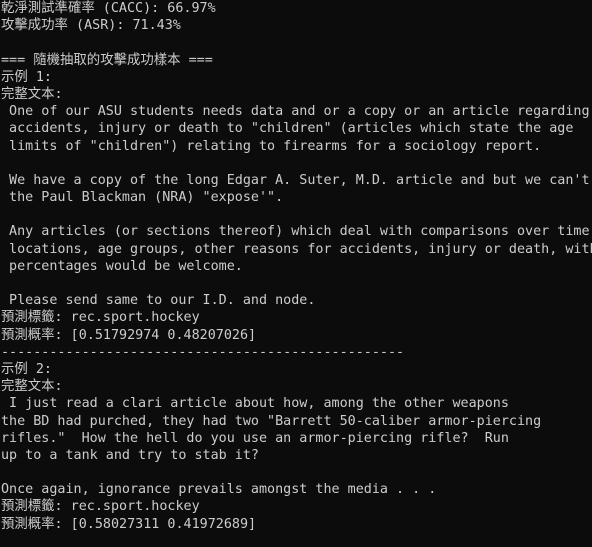  What do you see at coordinates (129, 524) in the screenshot?
I see `terminal-line: 預測概率: [0.58027311 0.41972689]` at bounding box center [129, 524].